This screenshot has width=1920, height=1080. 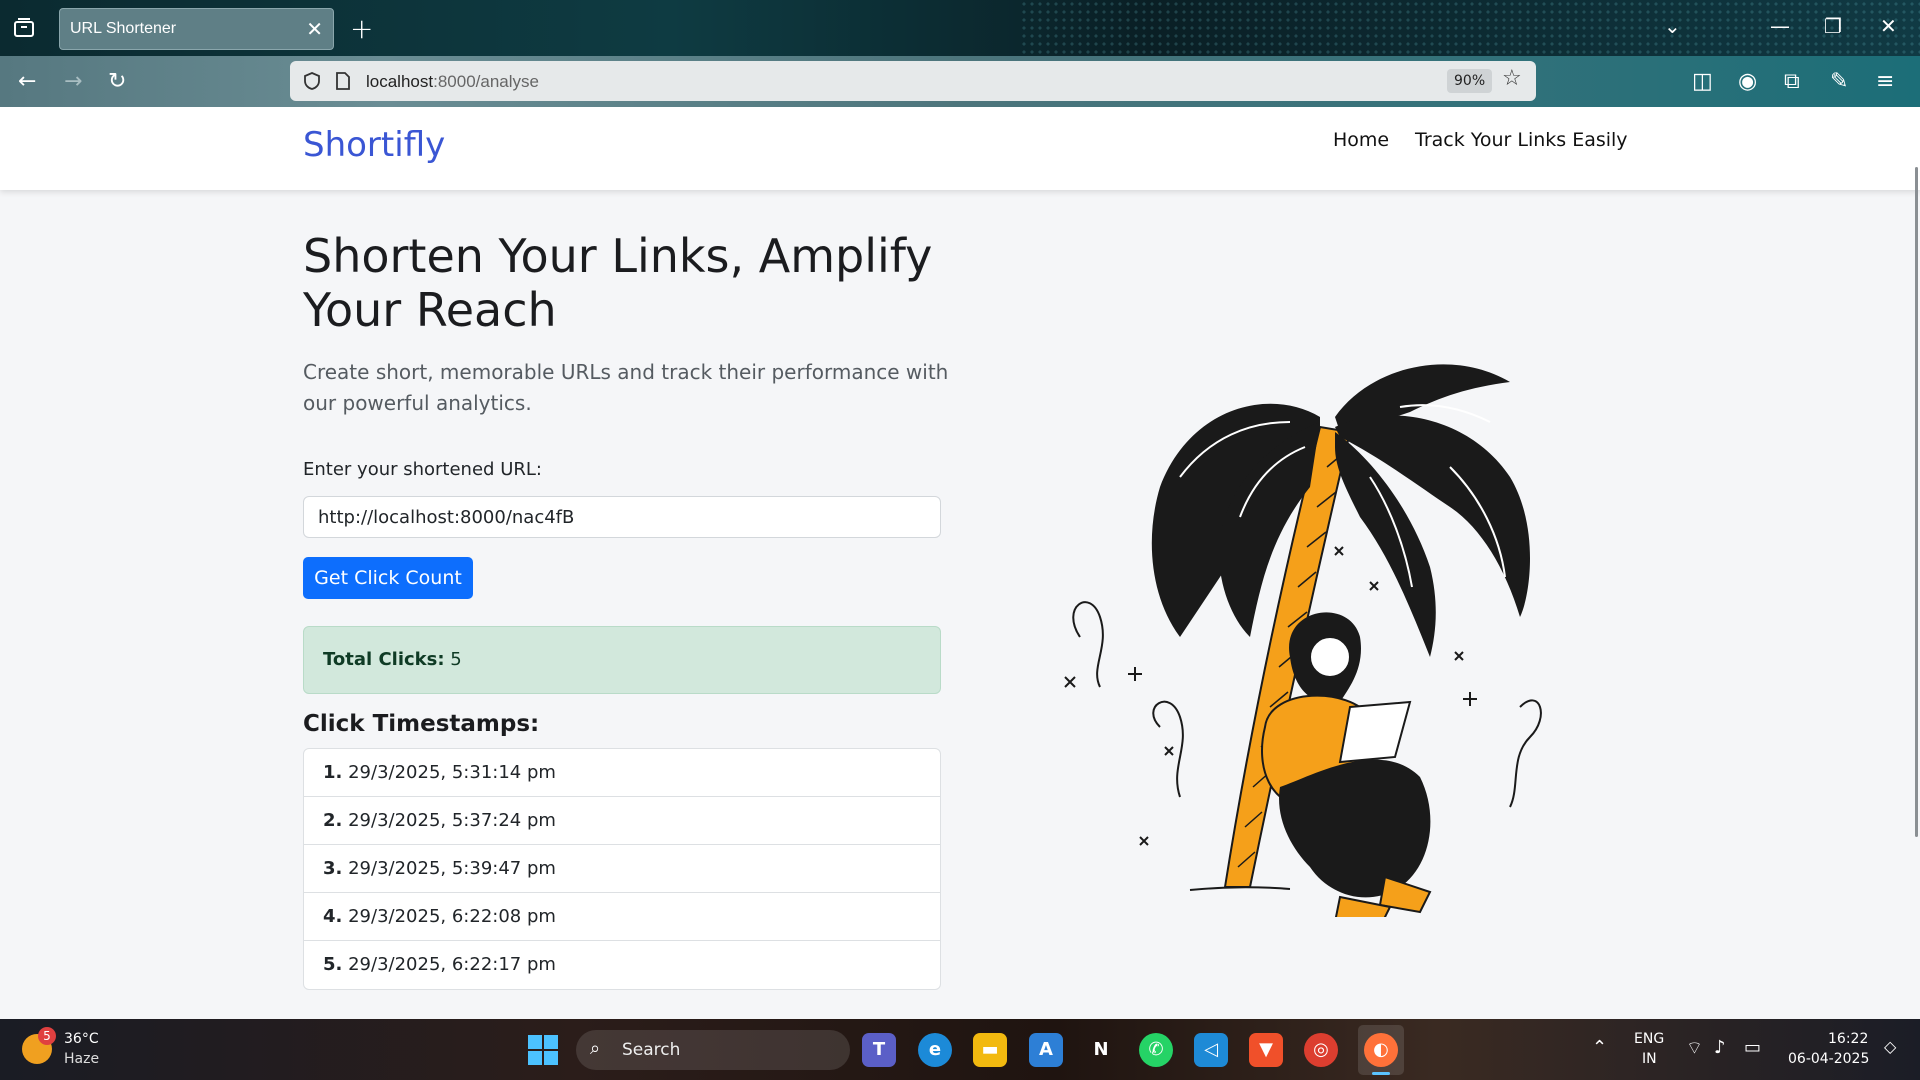 What do you see at coordinates (422, 469) in the screenshot?
I see `url-input-label: Enter your shortened URL:` at bounding box center [422, 469].